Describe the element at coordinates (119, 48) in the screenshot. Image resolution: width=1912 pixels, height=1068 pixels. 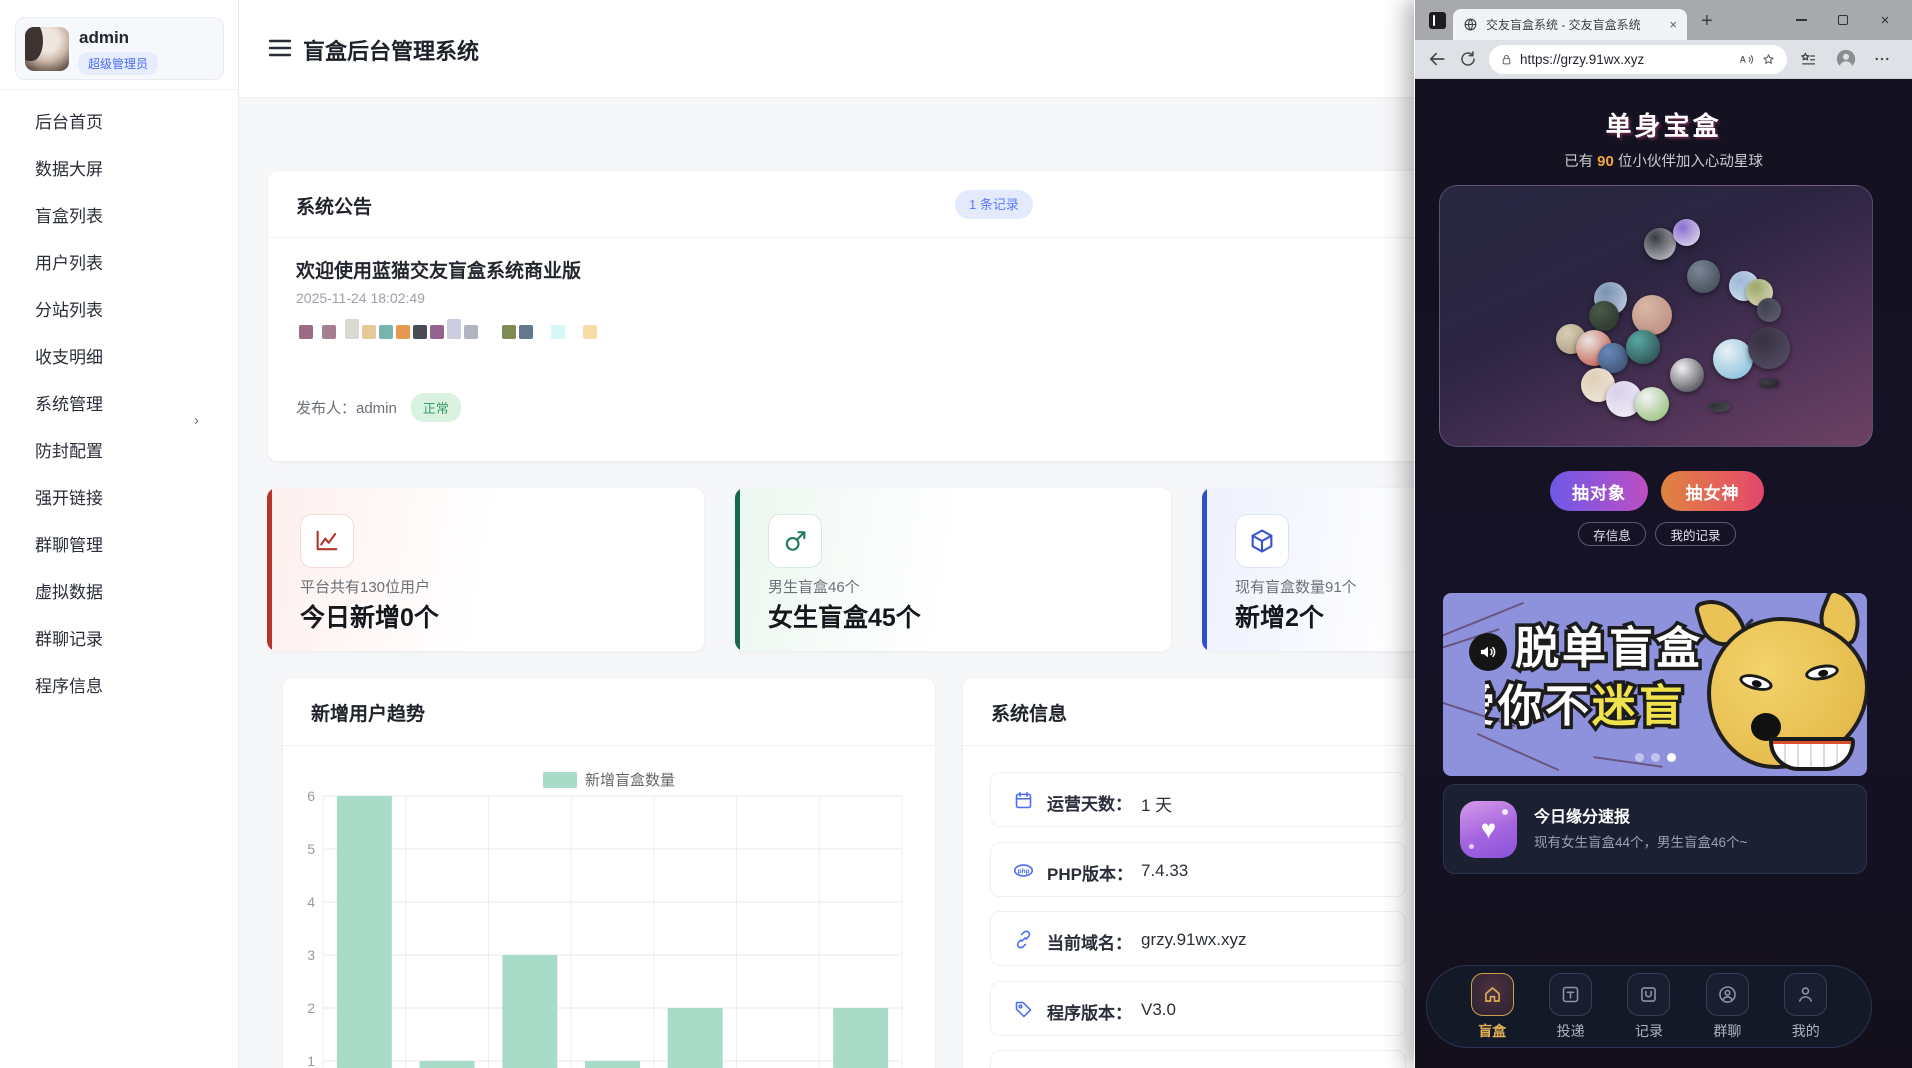
I see `user-card: admin 超级管理员` at that location.